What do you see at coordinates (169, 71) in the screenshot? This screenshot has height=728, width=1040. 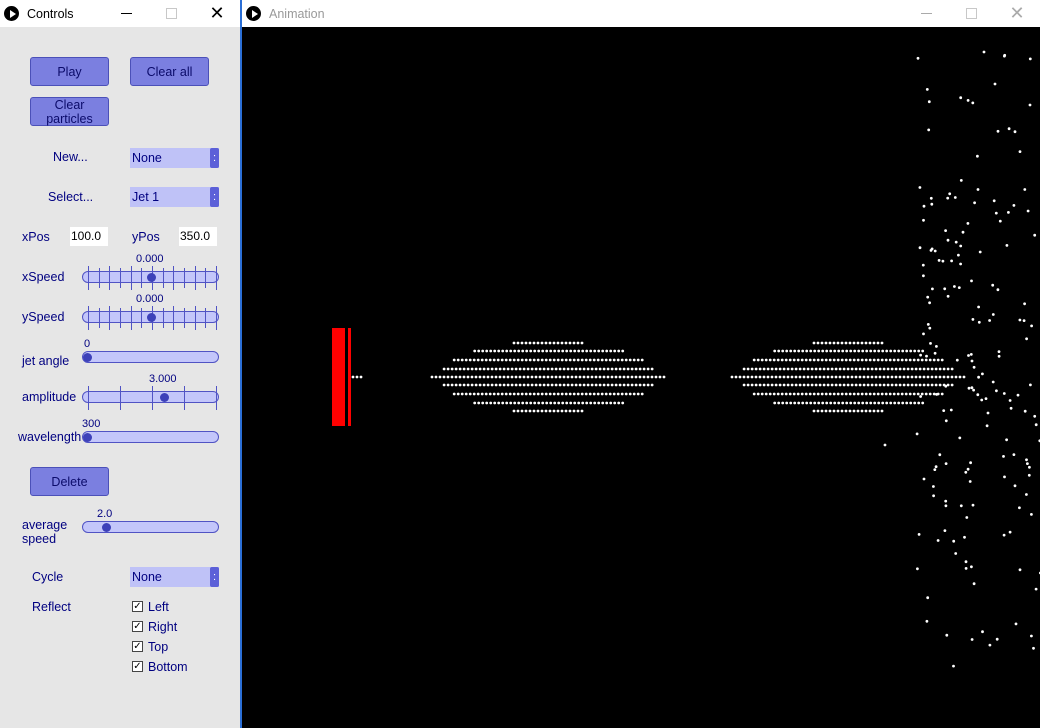 I see `clear-all-button: Clear all` at bounding box center [169, 71].